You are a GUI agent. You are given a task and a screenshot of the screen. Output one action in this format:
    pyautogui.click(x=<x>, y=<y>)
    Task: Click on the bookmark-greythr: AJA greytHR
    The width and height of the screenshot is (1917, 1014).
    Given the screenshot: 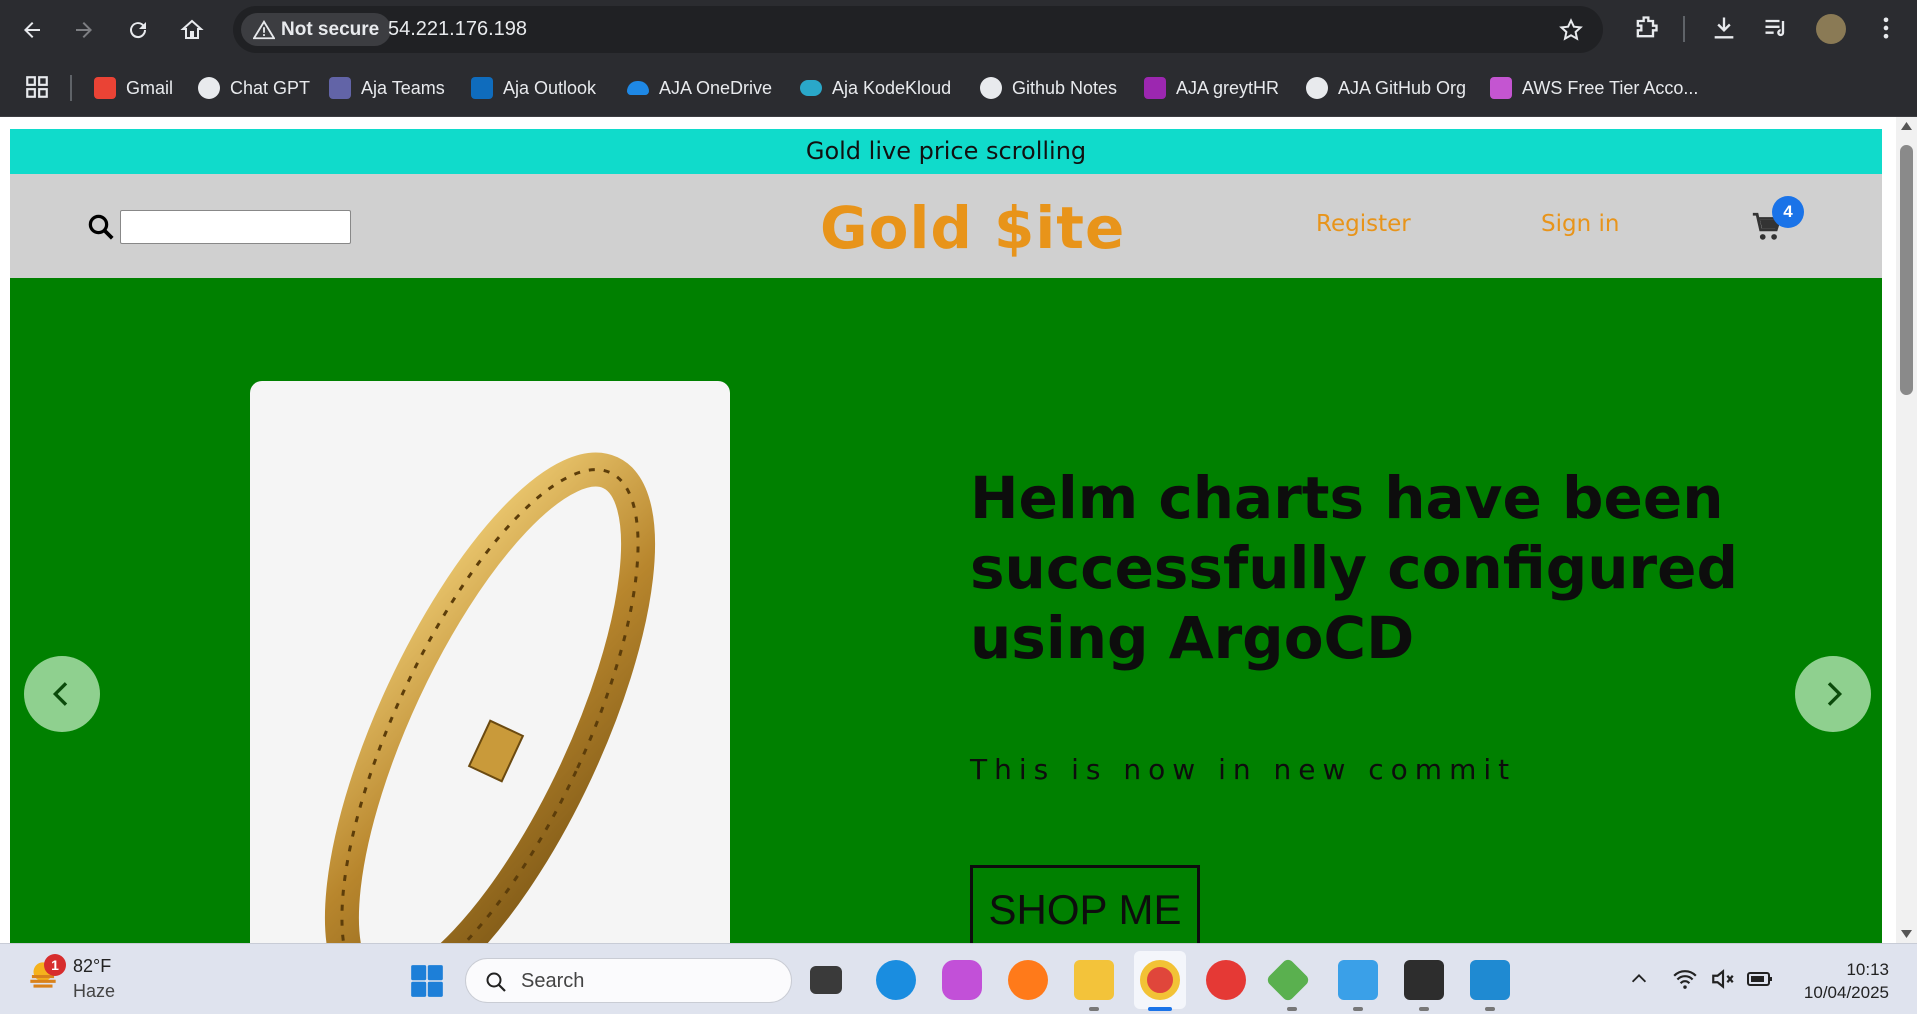 What is the action you would take?
    pyautogui.click(x=1211, y=88)
    